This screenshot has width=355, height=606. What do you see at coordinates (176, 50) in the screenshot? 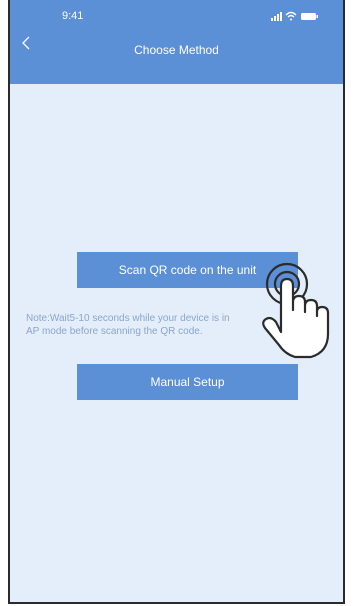
I see `page-title: Choose Method` at bounding box center [176, 50].